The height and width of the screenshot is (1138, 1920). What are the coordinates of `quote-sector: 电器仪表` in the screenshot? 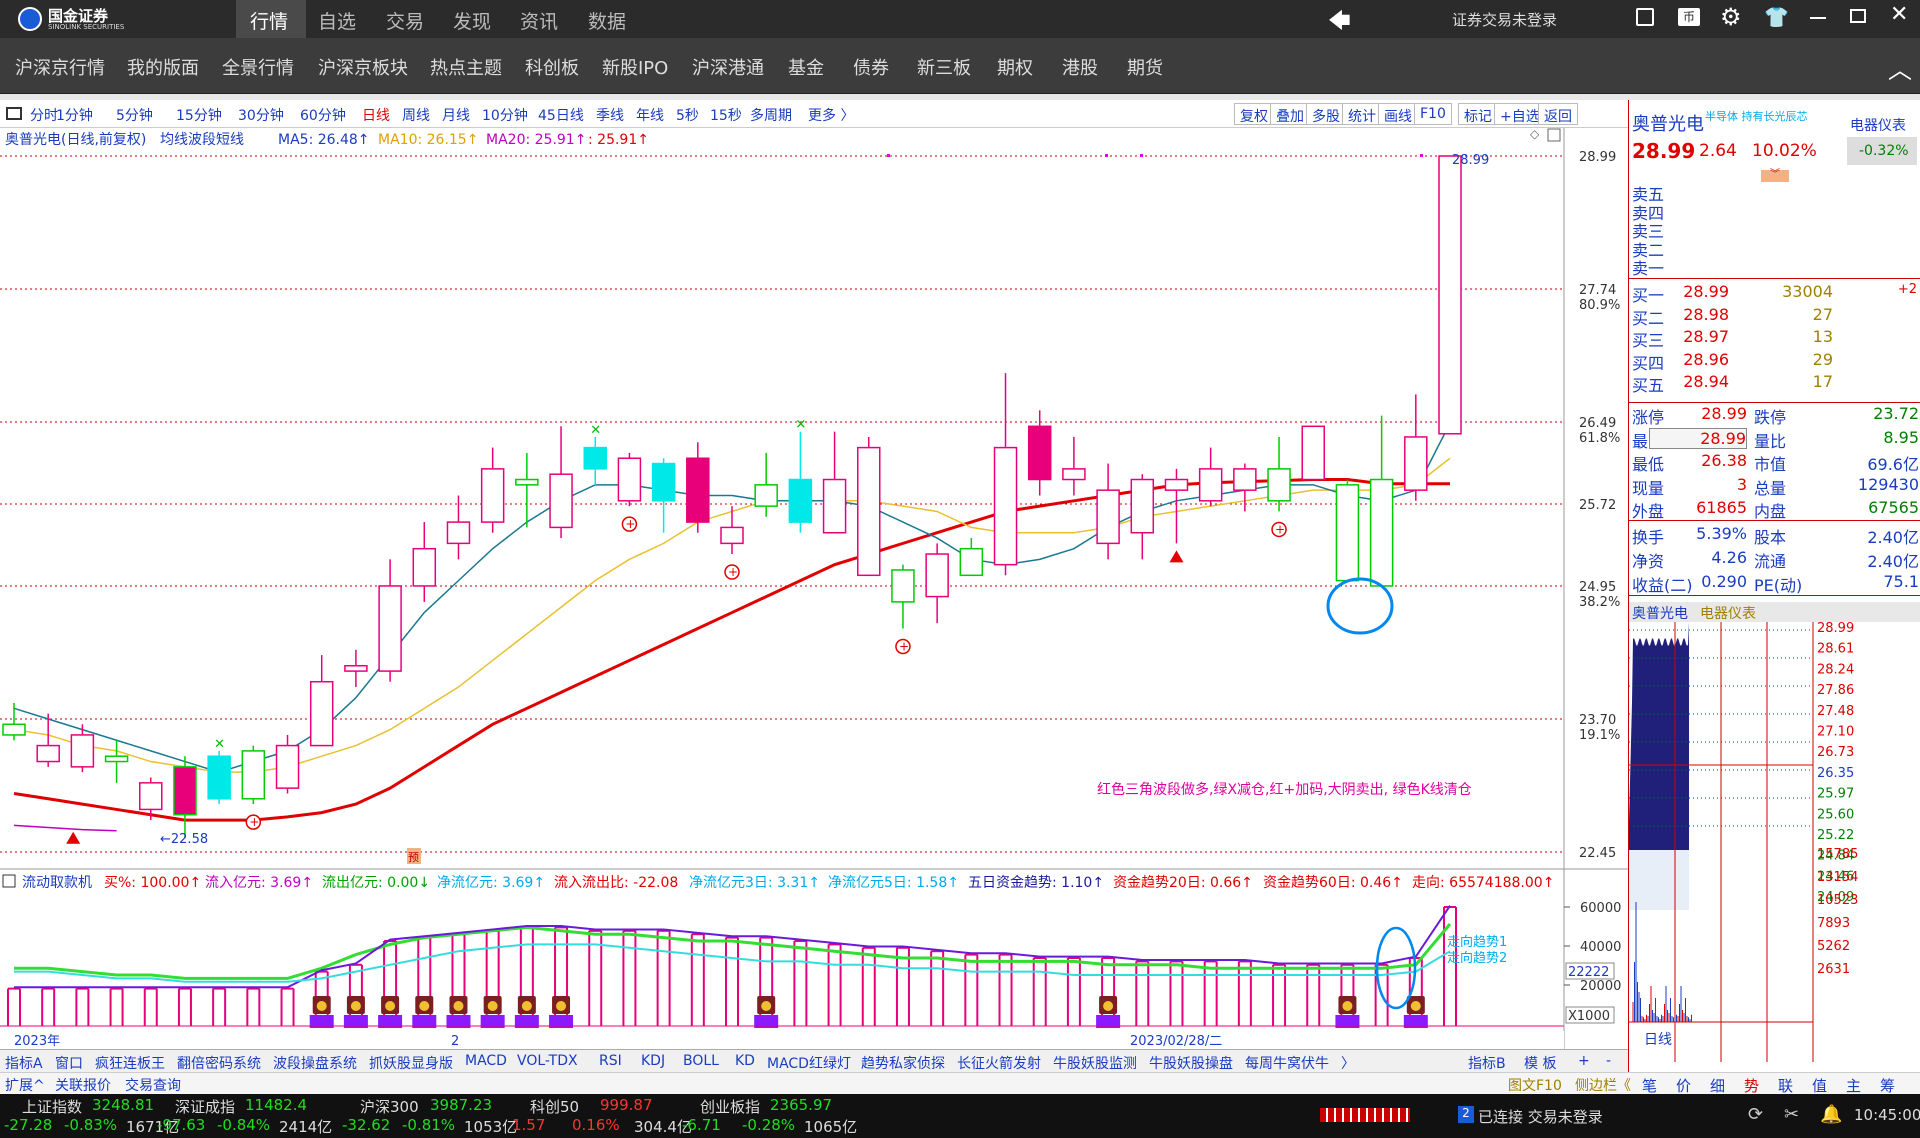 It's located at (1878, 125).